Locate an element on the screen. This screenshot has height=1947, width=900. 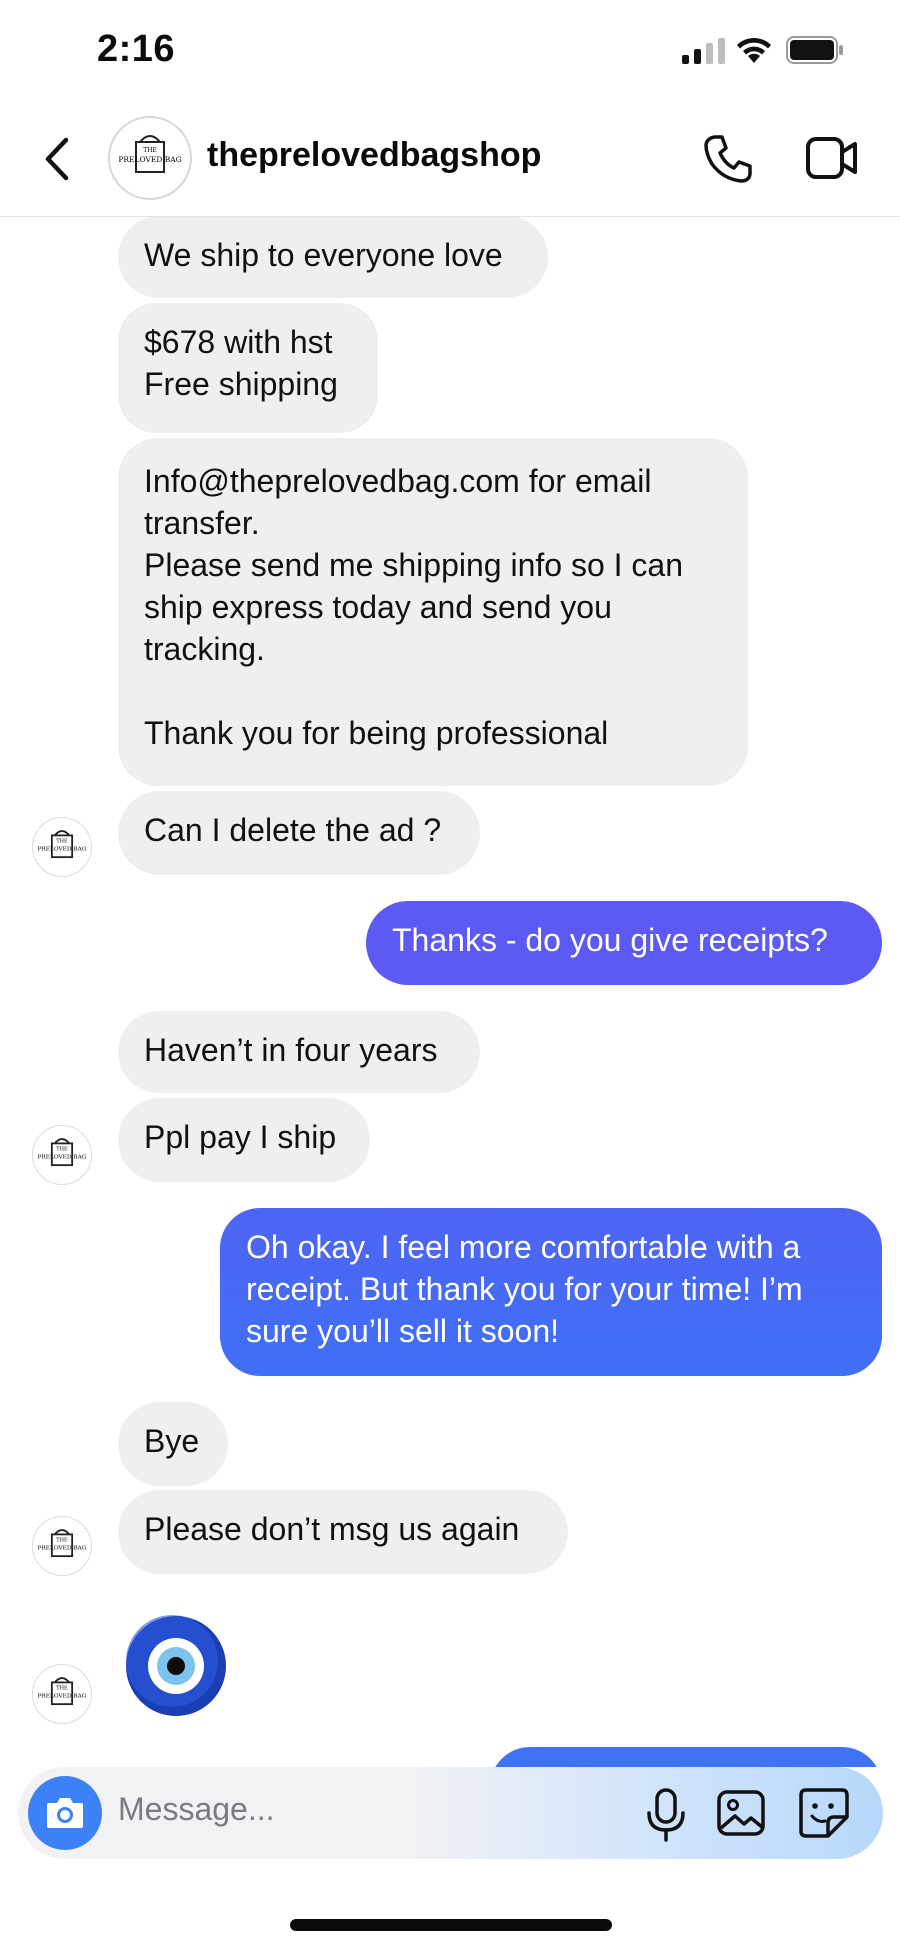
message-bubble: Ppl pay I ship is located at coordinates (244, 1140).